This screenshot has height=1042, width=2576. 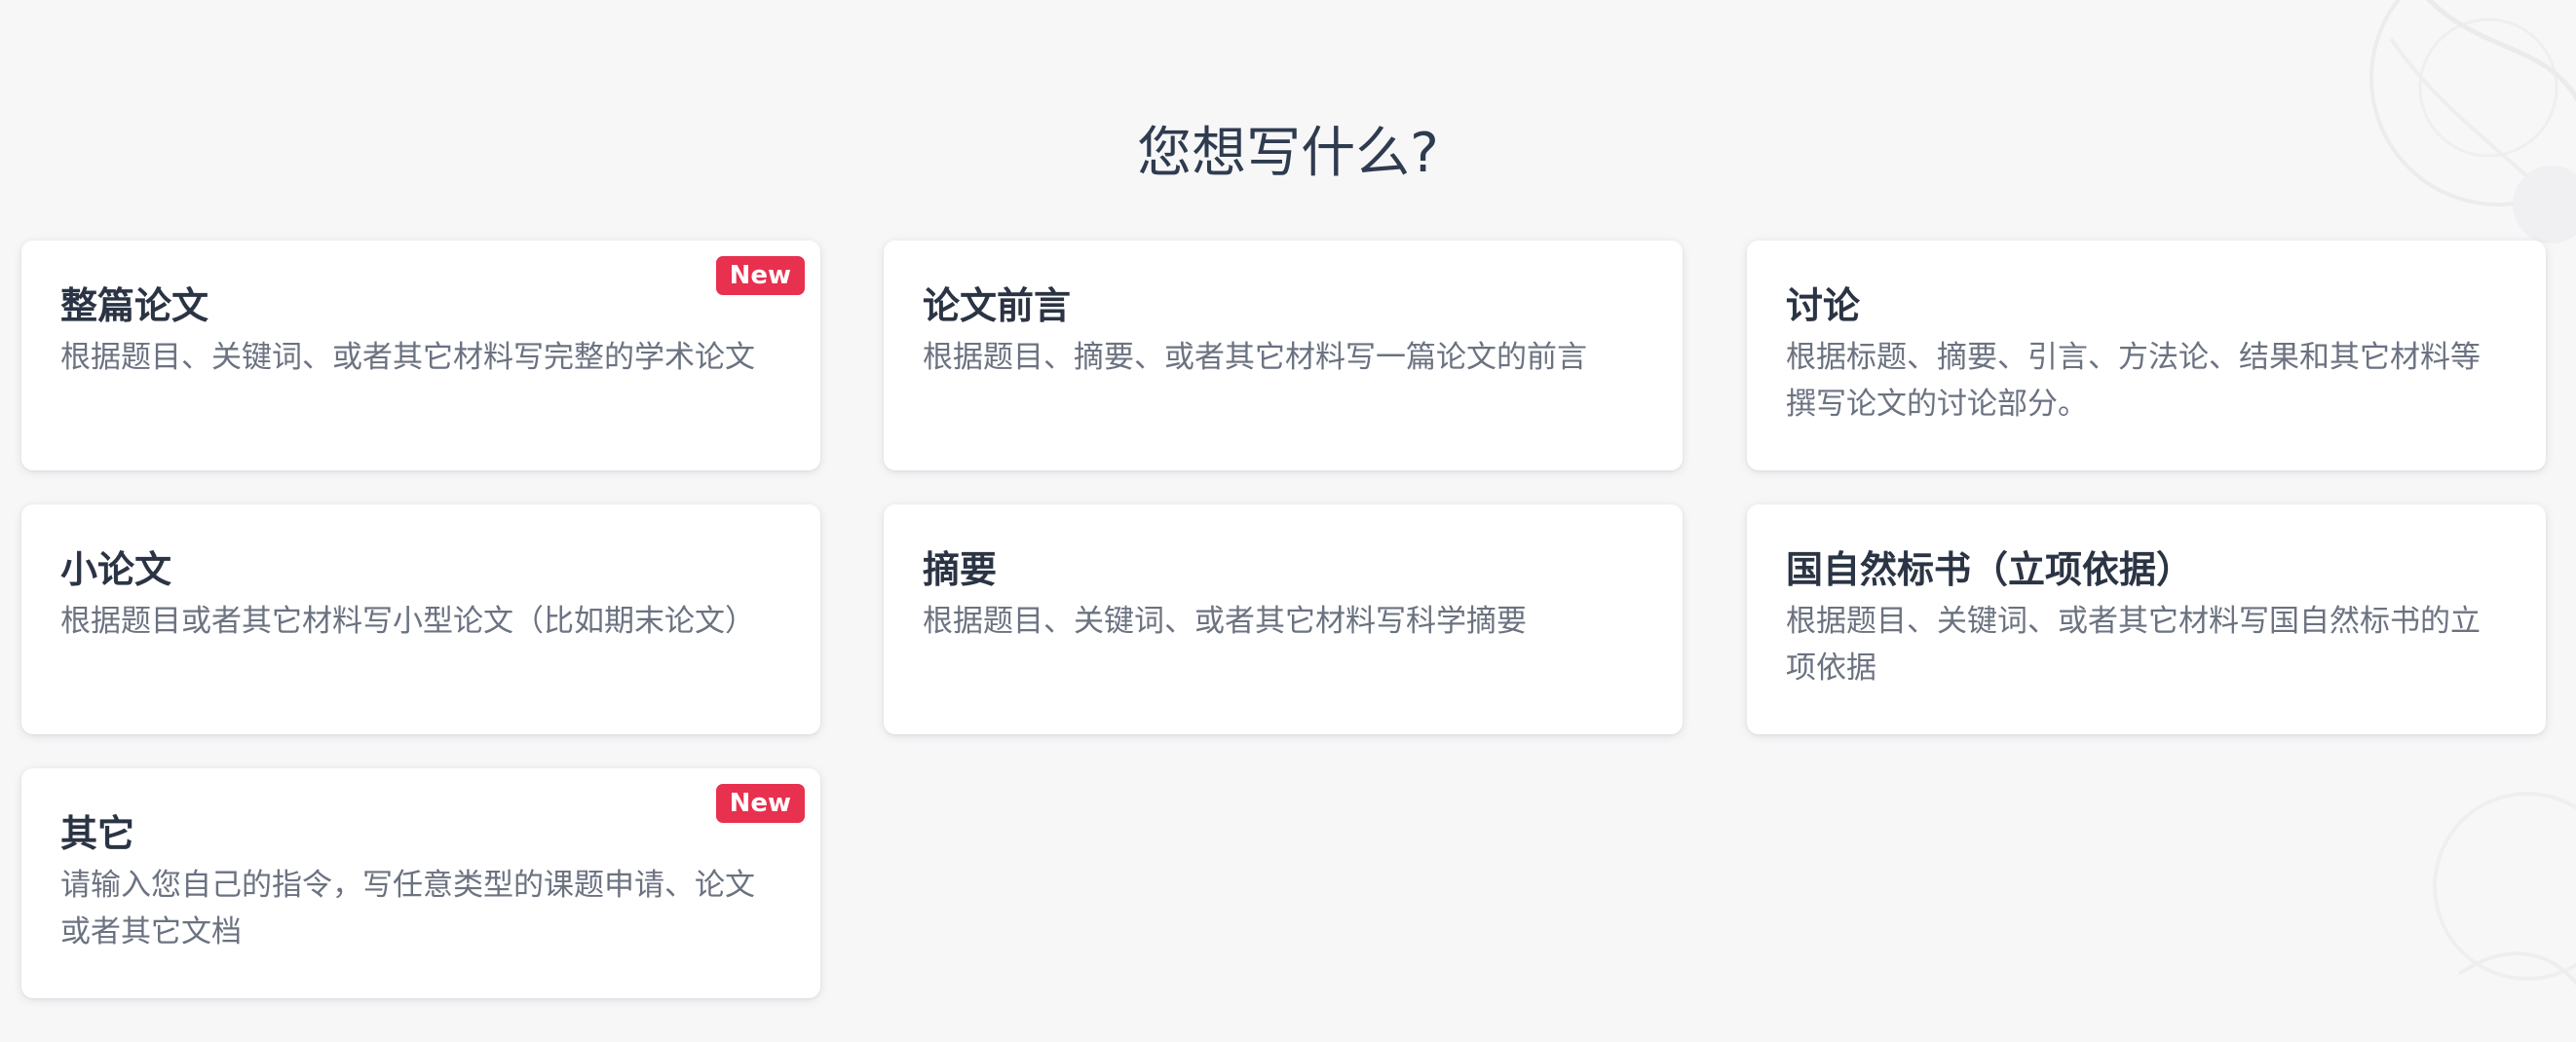 What do you see at coordinates (2133, 381) in the screenshot?
I see `card-description: 根据标题、摘要、引言、方法论、结果和其它材料等撰写论文的讨论部分。` at bounding box center [2133, 381].